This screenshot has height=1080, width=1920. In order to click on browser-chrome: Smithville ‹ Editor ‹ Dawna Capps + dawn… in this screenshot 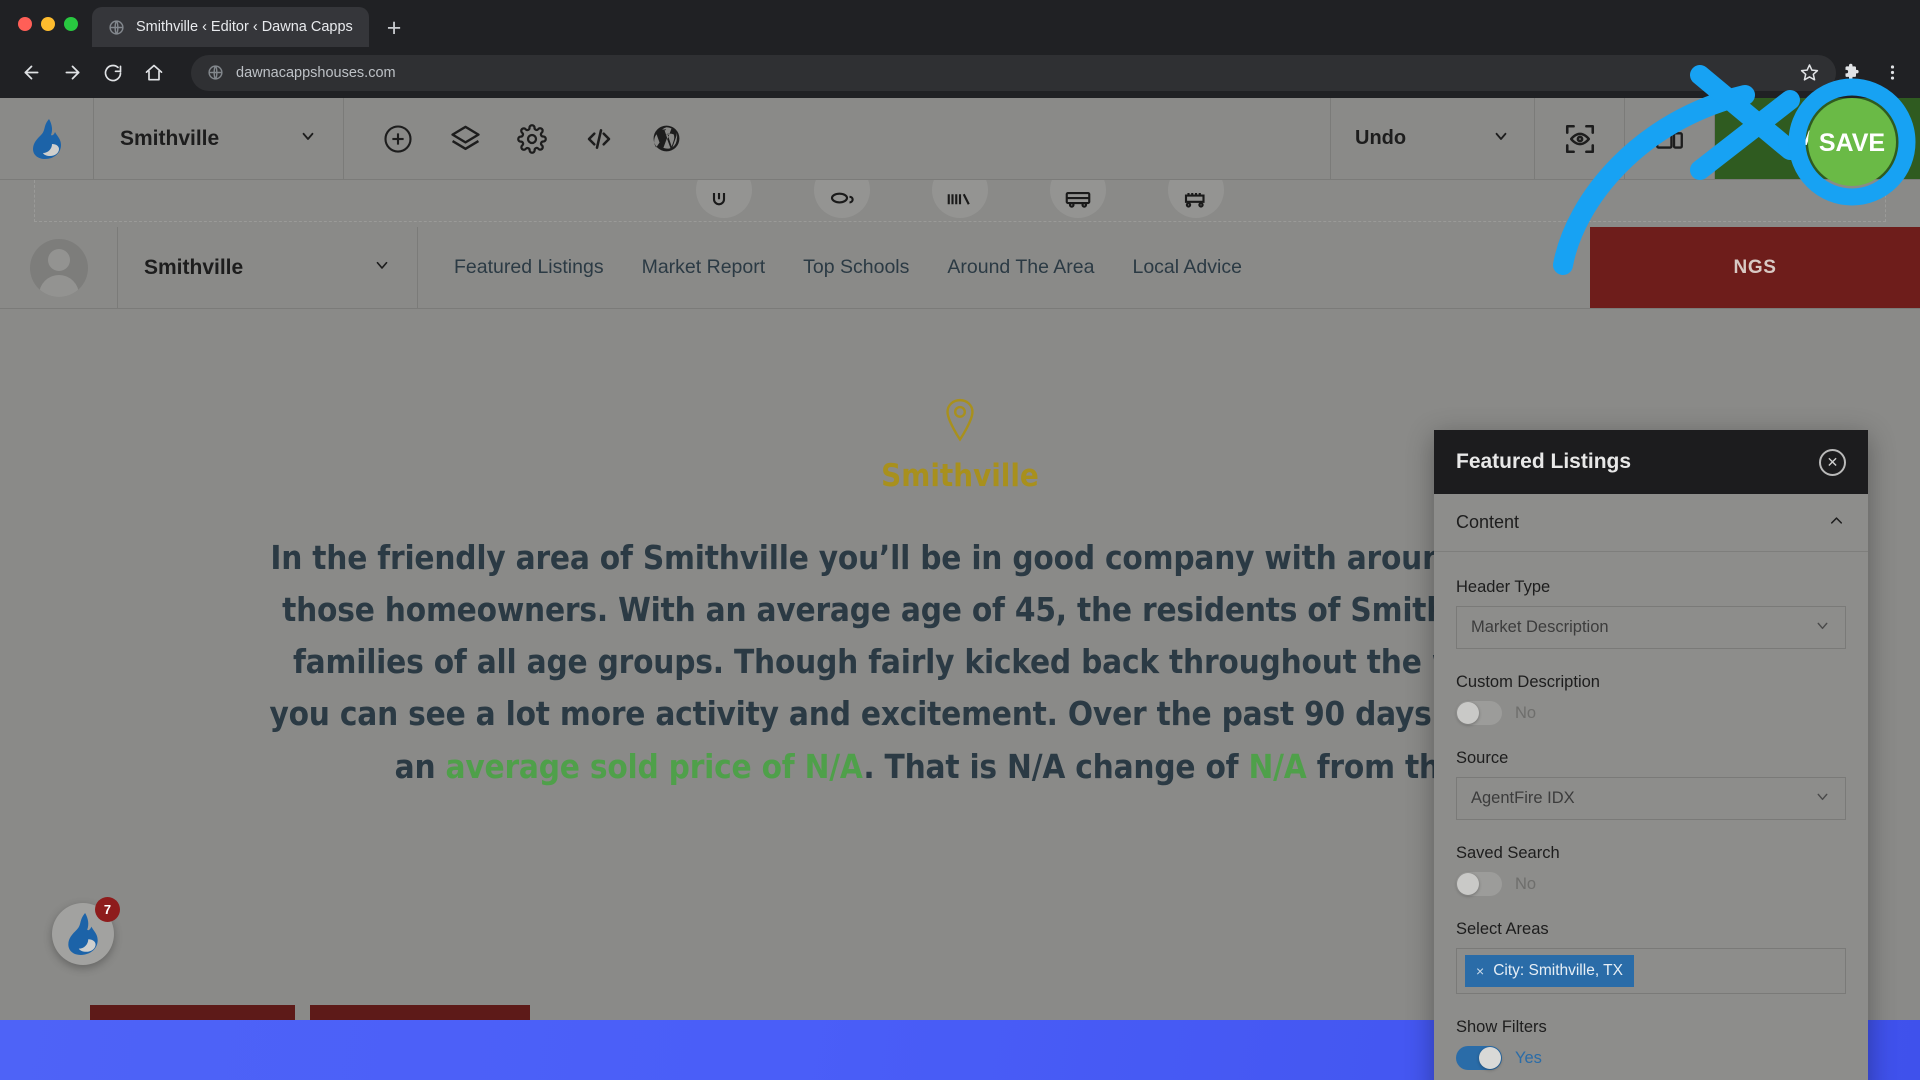, I will do `click(960, 49)`.